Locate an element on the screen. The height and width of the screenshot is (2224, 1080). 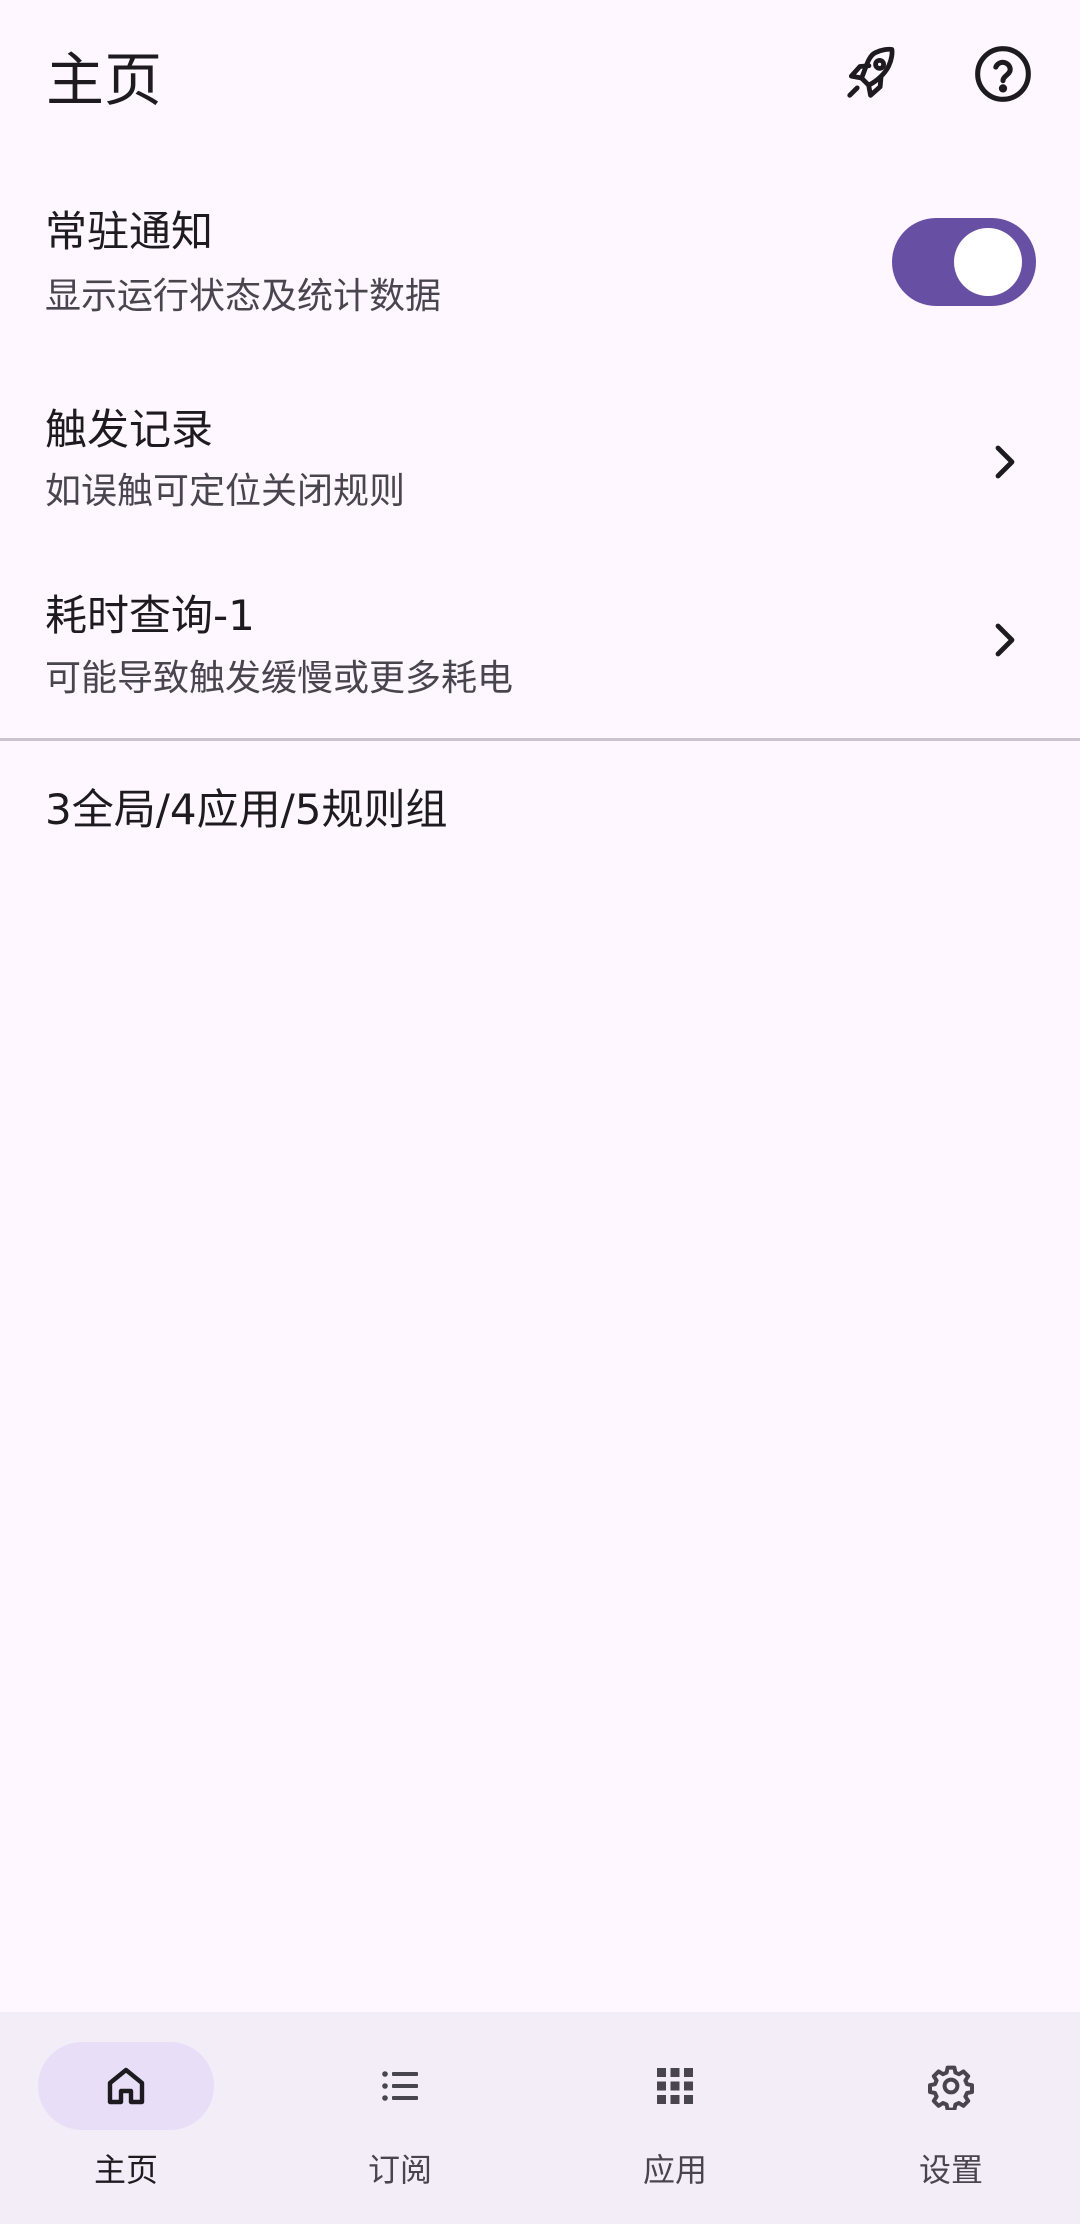
rocket-button is located at coordinates (870, 76).